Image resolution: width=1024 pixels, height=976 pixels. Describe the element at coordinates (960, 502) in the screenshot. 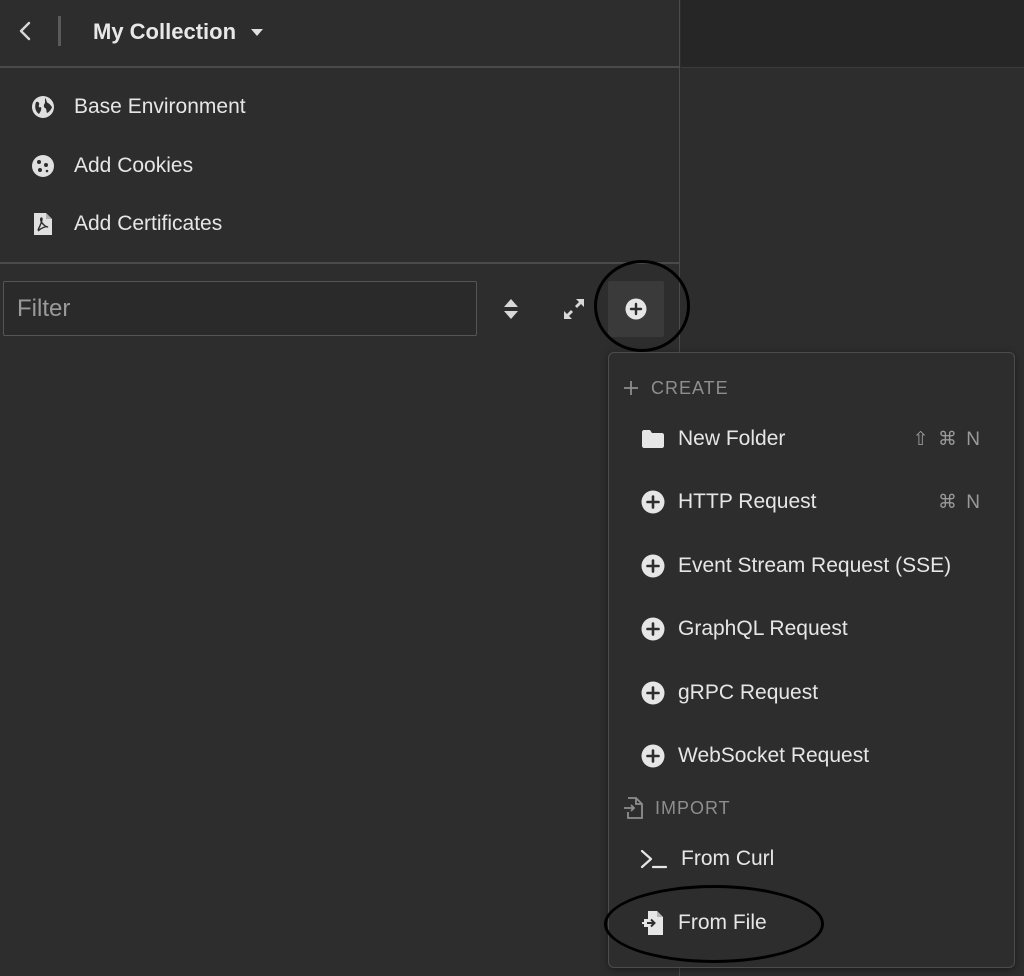

I see `http-request-shortcut: ⌘ N` at that location.